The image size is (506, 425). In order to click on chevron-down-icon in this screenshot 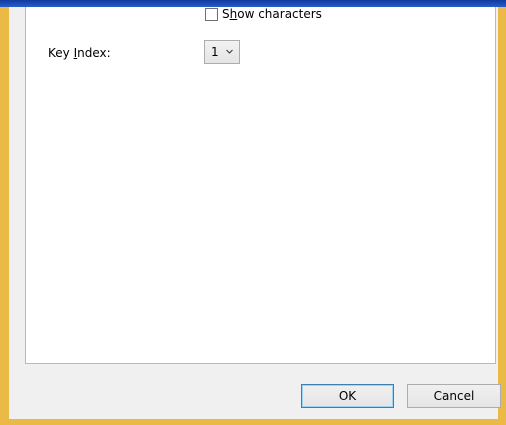, I will do `click(229, 51)`.